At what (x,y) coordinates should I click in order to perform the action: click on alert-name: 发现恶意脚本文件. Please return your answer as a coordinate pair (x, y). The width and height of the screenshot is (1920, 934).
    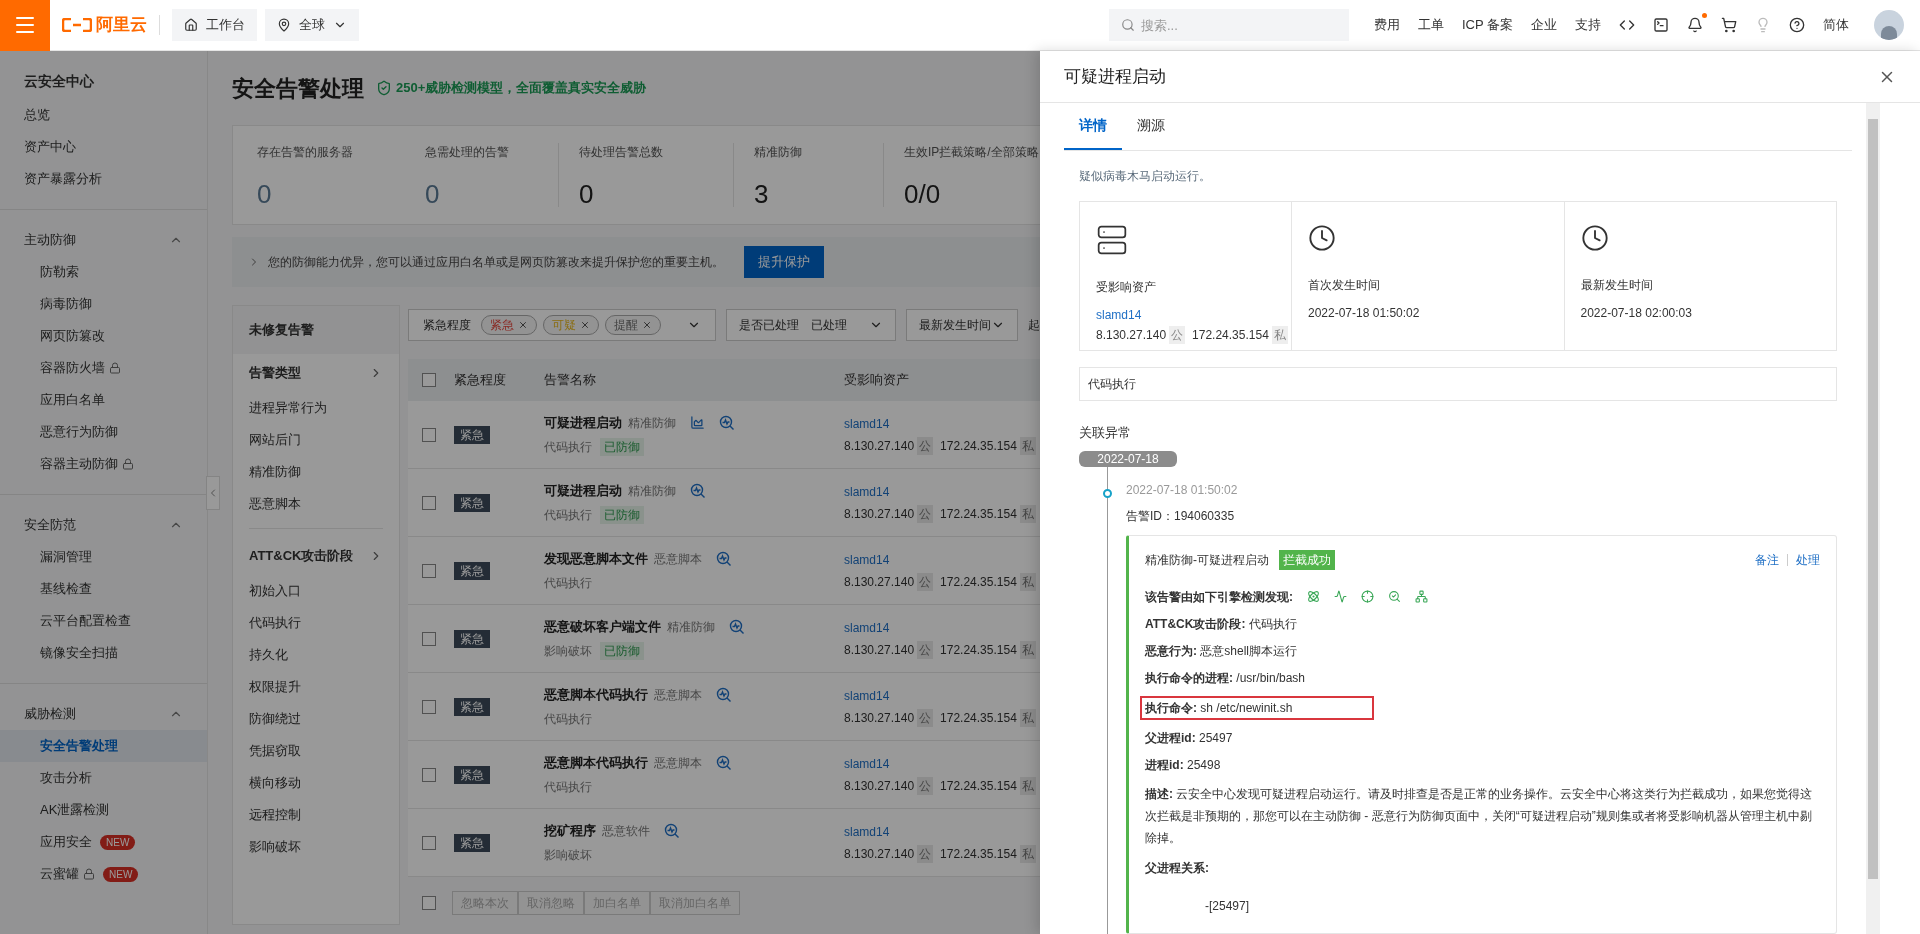
    Looking at the image, I should click on (596, 558).